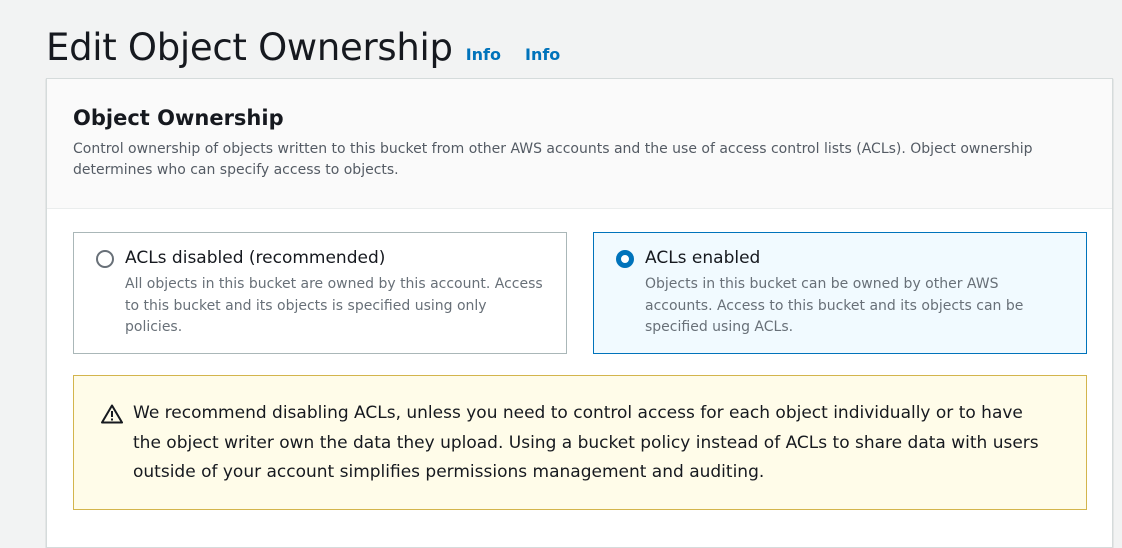 Image resolution: width=1122 pixels, height=548 pixels. I want to click on info-link-secondary: Info, so click(542, 54).